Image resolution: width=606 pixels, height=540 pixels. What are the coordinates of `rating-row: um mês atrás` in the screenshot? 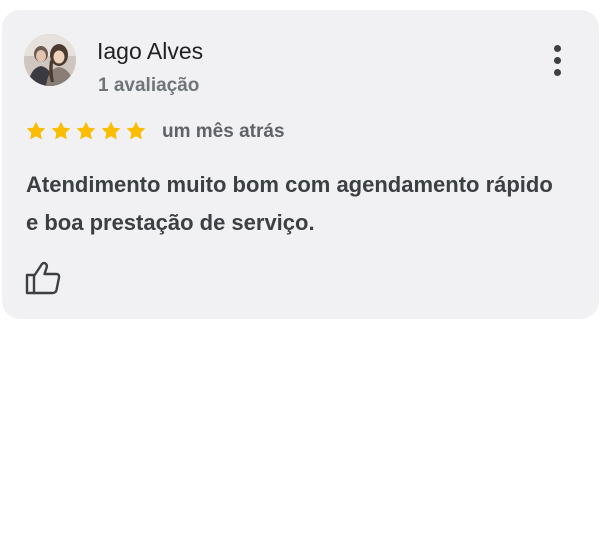 It's located at (155, 131).